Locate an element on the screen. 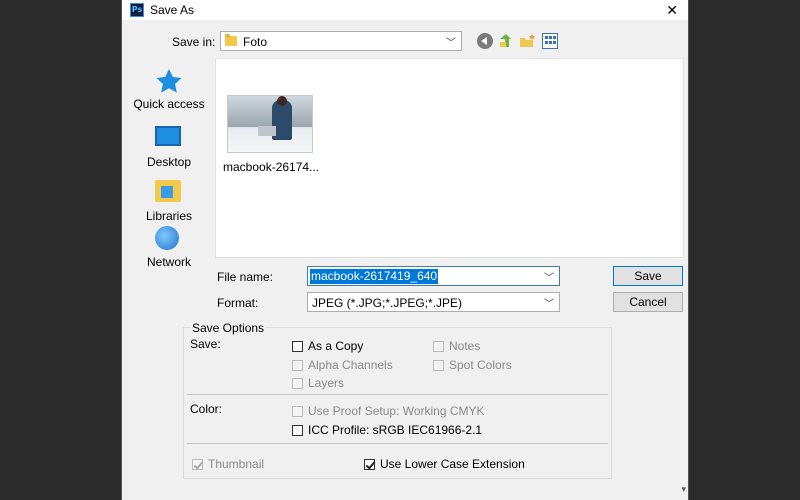  new-folder-icon is located at coordinates (527, 41).